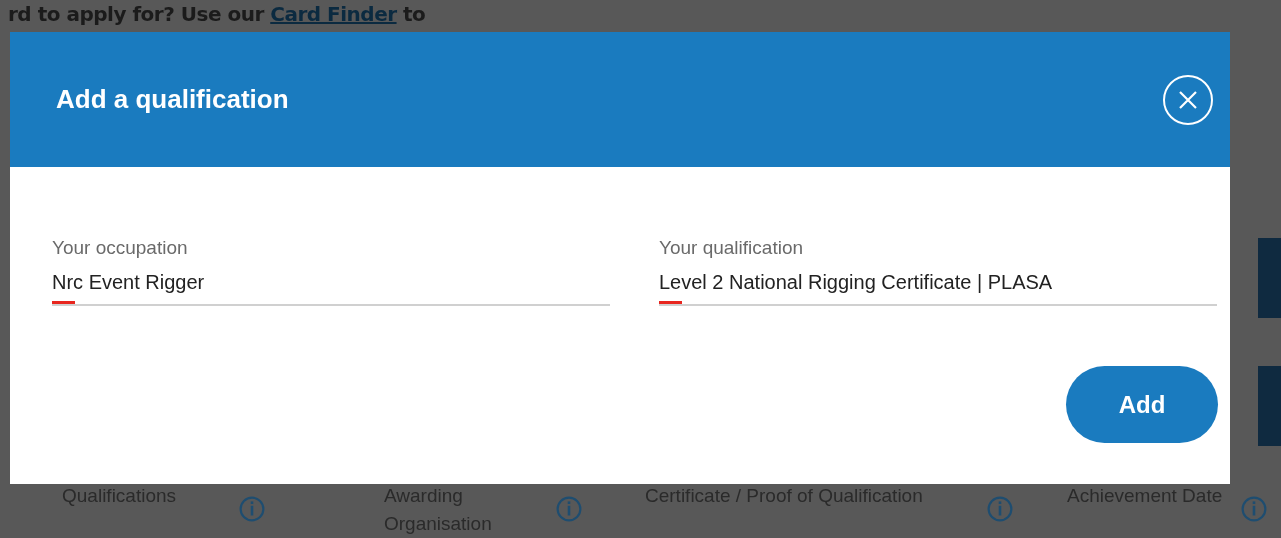 This screenshot has height=538, width=1281. I want to click on close-button, so click(1188, 99).